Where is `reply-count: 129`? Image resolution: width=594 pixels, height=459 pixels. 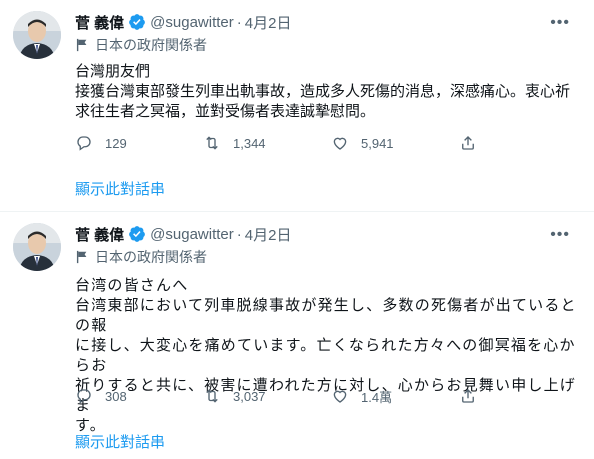 reply-count: 129 is located at coordinates (116, 143).